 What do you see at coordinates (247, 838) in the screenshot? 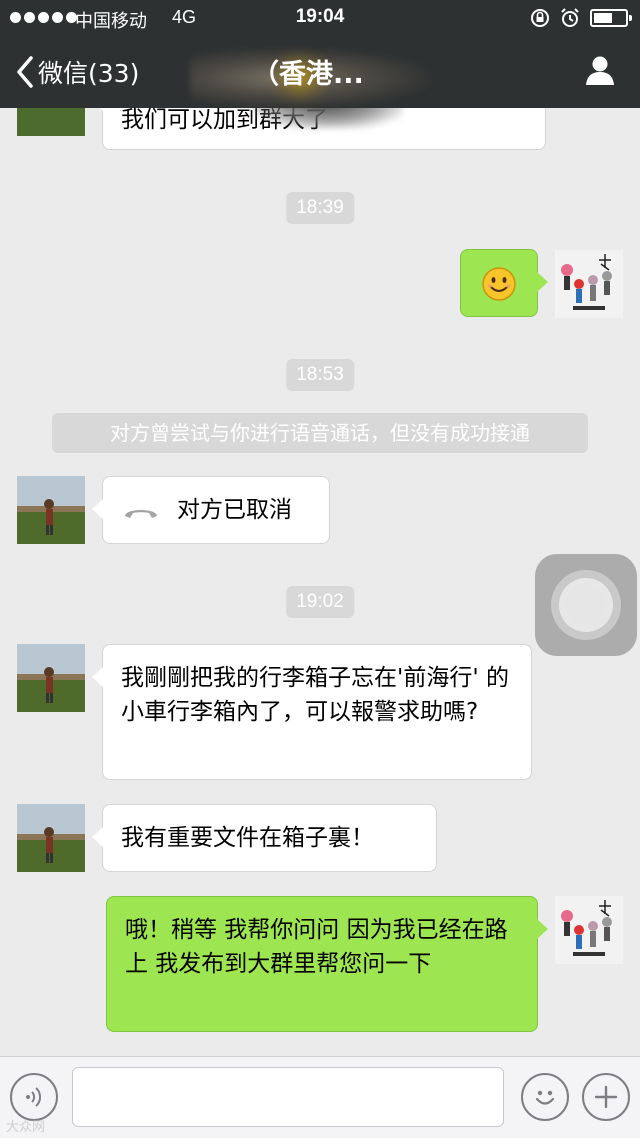
I see `message-text: 我有重要文件在箱子裏！` at bounding box center [247, 838].